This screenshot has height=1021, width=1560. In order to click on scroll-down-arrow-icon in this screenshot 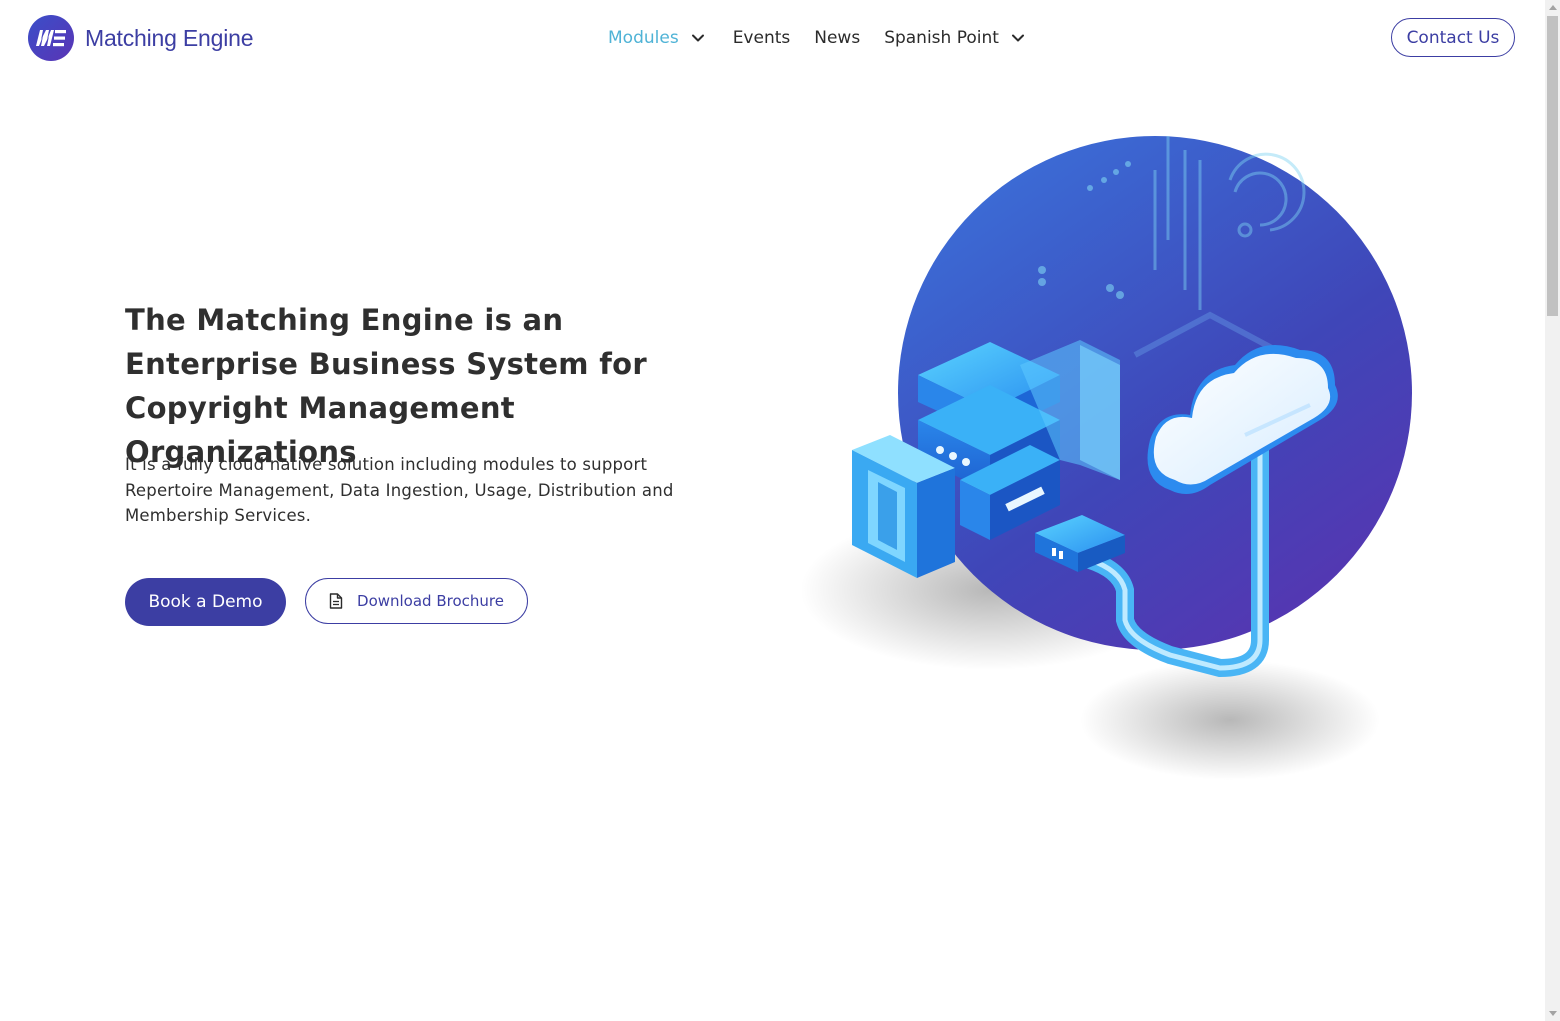, I will do `click(1553, 1013)`.